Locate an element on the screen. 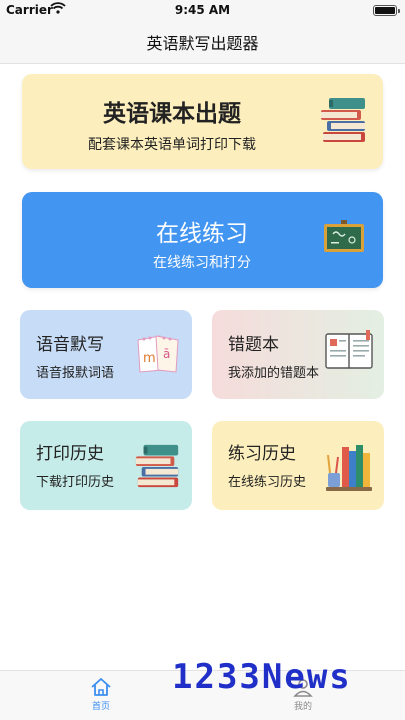 The height and width of the screenshot is (720, 405). status-bar: Carrier 9:45 AM is located at coordinates (202, 10).